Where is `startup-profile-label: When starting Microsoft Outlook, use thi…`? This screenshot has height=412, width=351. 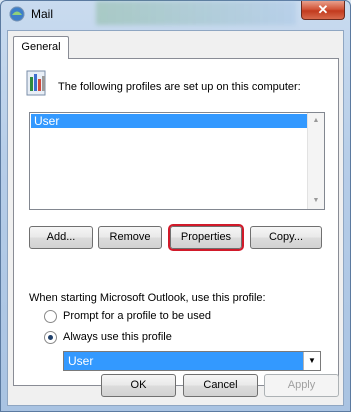 startup-profile-label: When starting Microsoft Outlook, use thi… is located at coordinates (147, 298).